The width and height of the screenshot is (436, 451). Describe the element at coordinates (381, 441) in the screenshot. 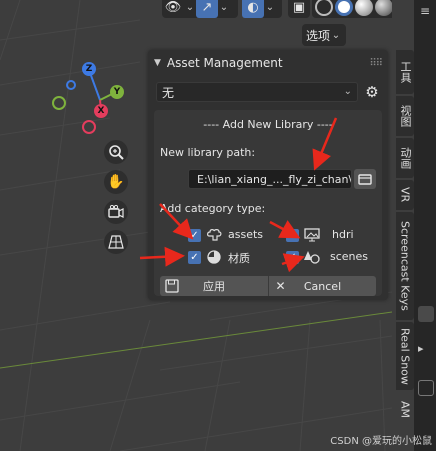

I see `watermark-text: CSDN @爱玩的小松鼠` at that location.